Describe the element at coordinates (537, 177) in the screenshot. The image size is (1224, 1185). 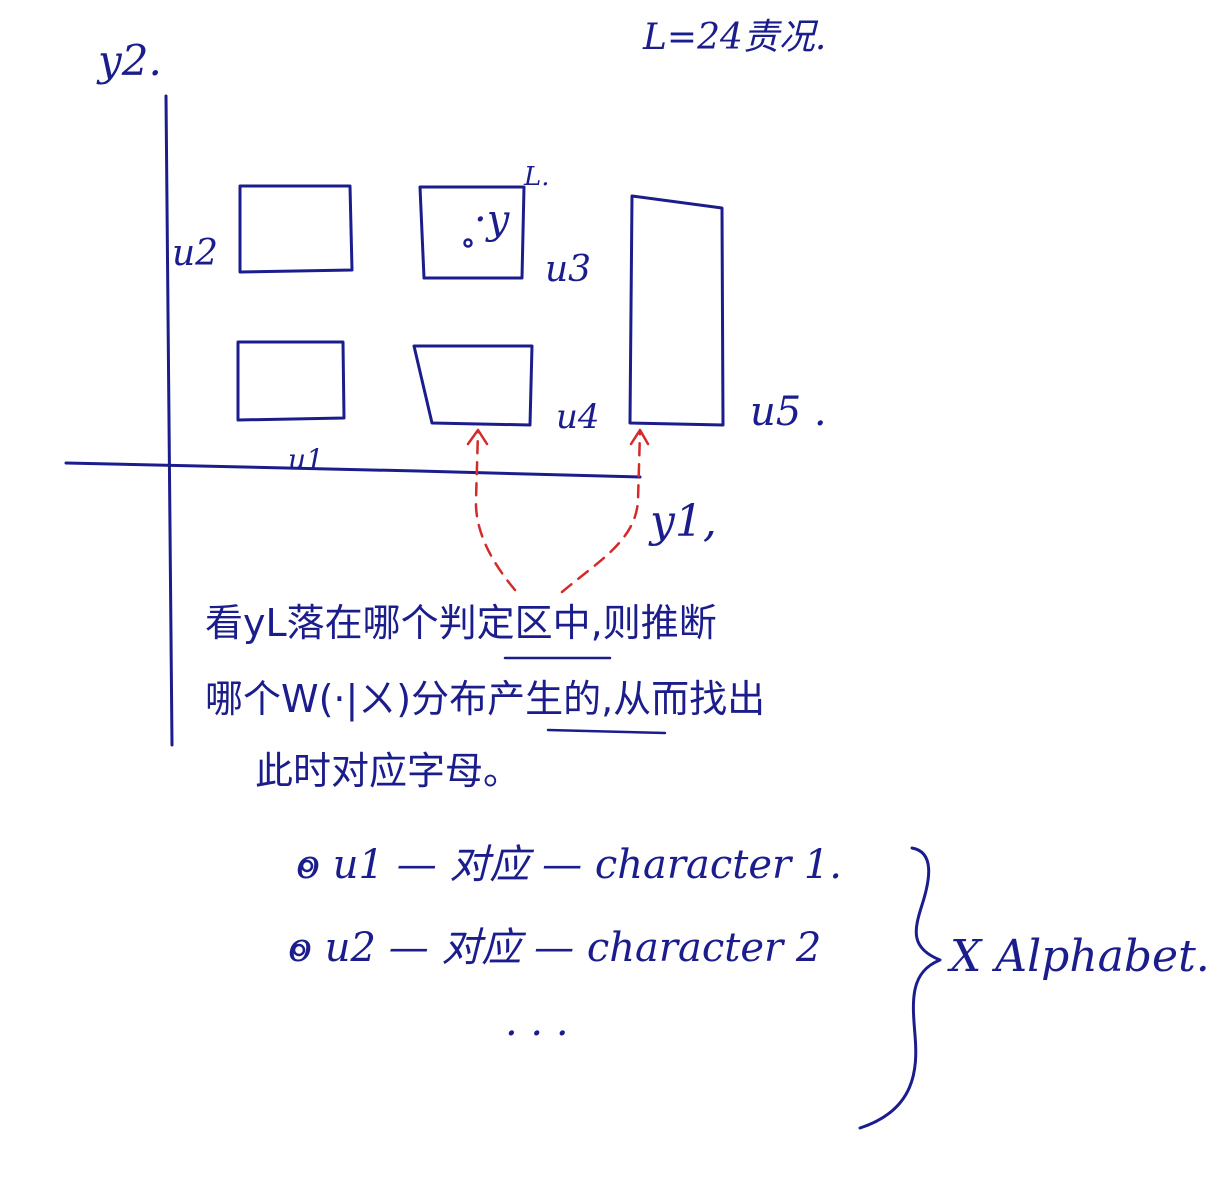
I see `superscript-L-label: L.` at that location.